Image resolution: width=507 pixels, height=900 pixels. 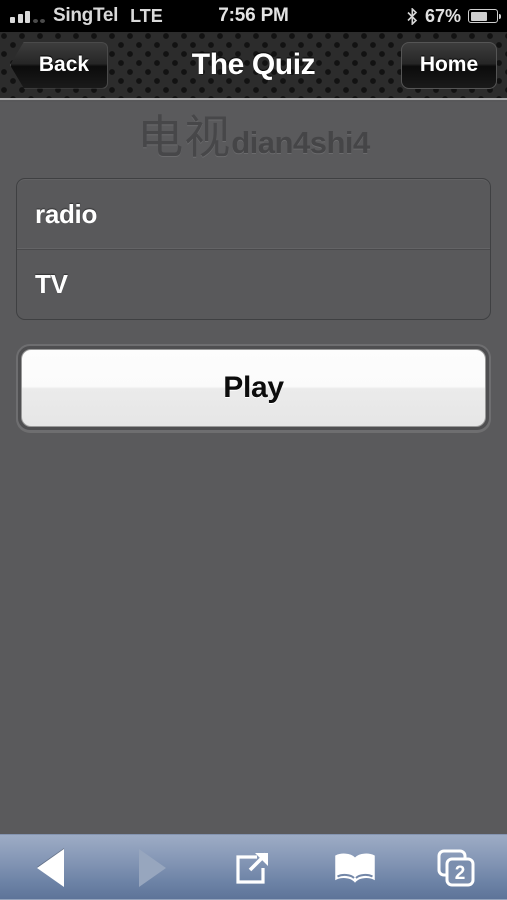 What do you see at coordinates (51, 284) in the screenshot?
I see `option-label: TV` at bounding box center [51, 284].